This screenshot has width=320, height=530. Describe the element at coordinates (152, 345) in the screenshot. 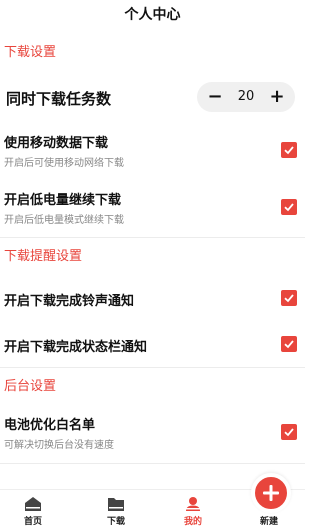

I see `setting-statusbar: 开启下载完成状态栏通知` at that location.